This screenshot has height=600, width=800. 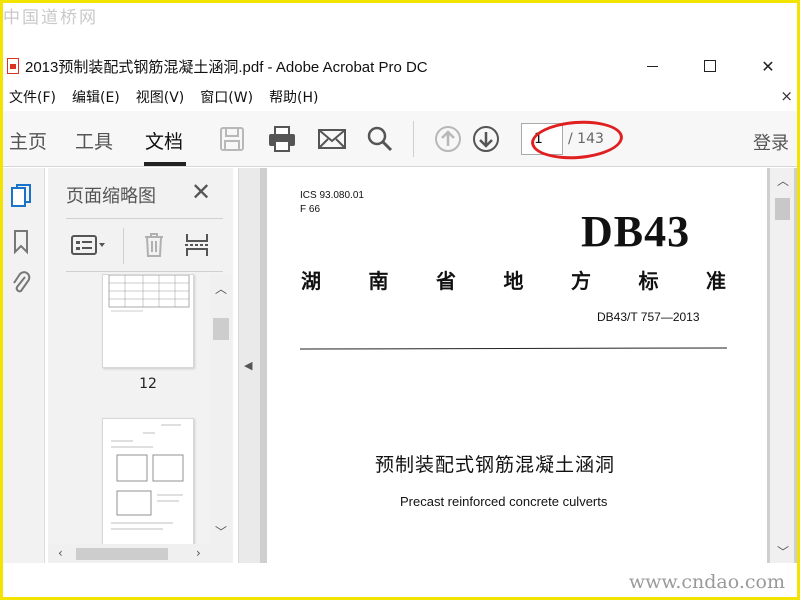 I want to click on close-document-button: ×, so click(x=786, y=96).